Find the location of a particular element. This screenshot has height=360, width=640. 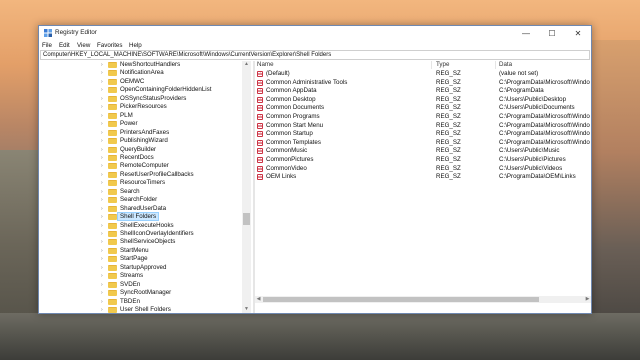

value-row: ab CommonMusic REG_SZ C:\Users\Public\Music is located at coordinates (423, 151).